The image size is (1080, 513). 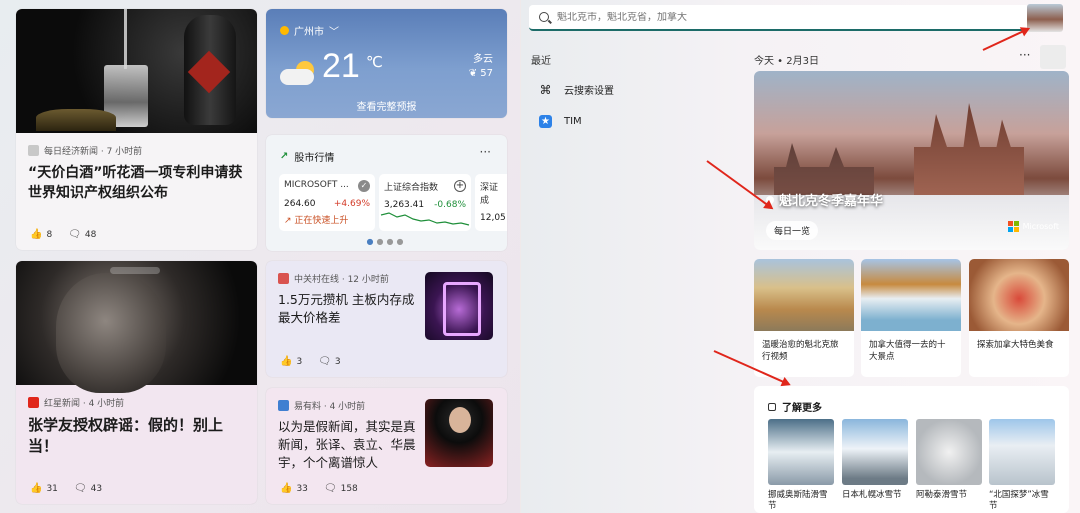 What do you see at coordinates (299, 73) in the screenshot?
I see `partly-cloudy-icon` at bounding box center [299, 73].